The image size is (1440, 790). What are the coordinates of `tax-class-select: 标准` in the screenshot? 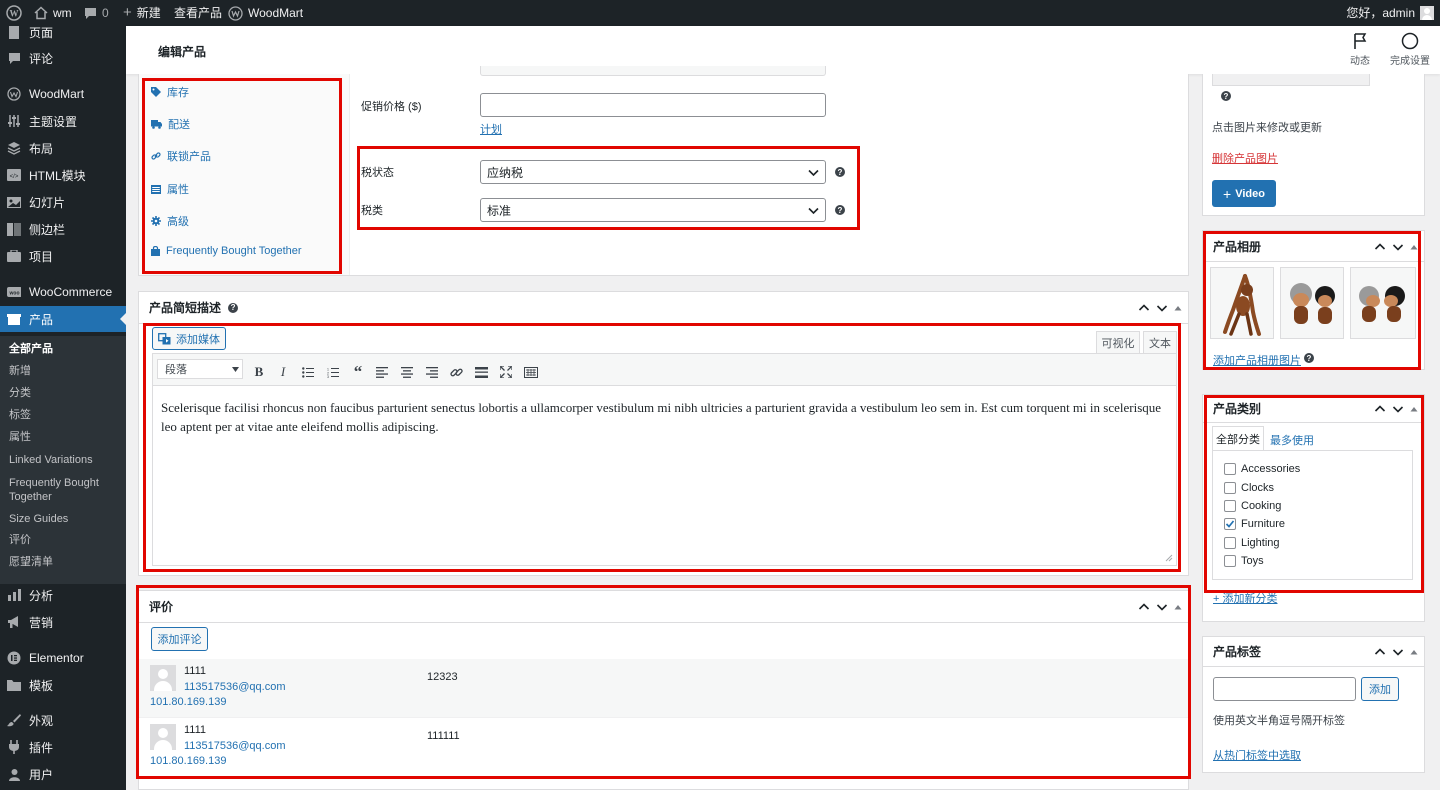 It's located at (653, 210).